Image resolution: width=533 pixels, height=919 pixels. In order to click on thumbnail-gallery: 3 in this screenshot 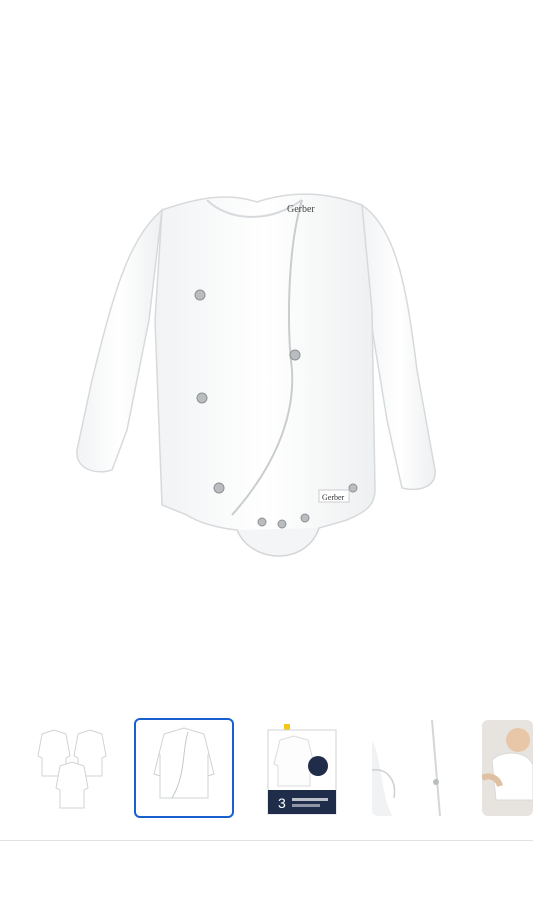, I will do `click(266, 769)`.